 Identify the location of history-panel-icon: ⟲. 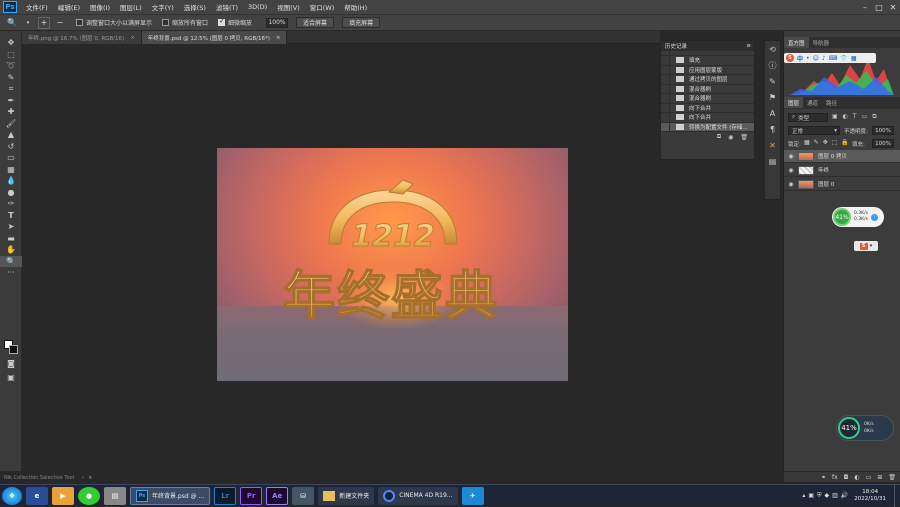
(772, 49).